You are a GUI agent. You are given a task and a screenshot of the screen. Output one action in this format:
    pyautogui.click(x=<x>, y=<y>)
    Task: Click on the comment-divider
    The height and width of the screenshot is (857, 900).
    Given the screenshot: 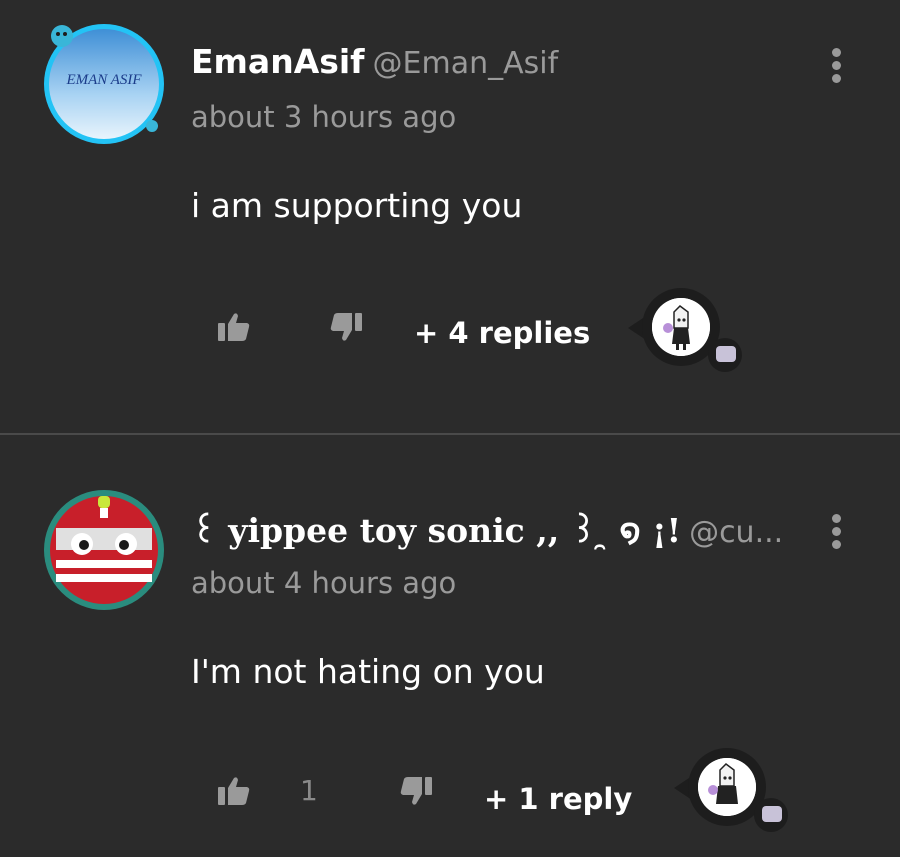 What is the action you would take?
    pyautogui.click(x=450, y=434)
    